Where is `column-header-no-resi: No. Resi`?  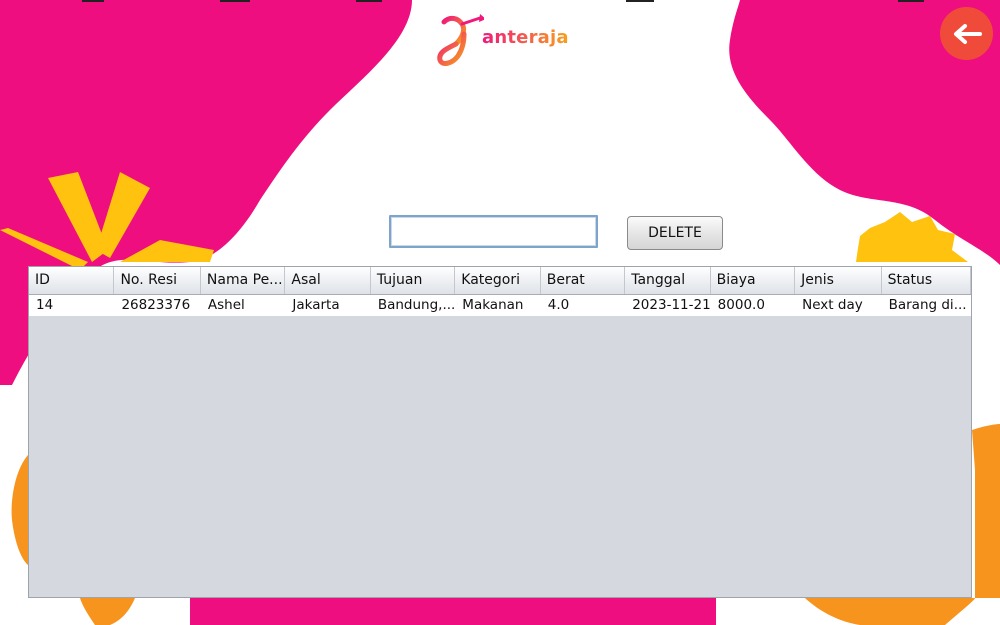
column-header-no-resi: No. Resi is located at coordinates (157, 280).